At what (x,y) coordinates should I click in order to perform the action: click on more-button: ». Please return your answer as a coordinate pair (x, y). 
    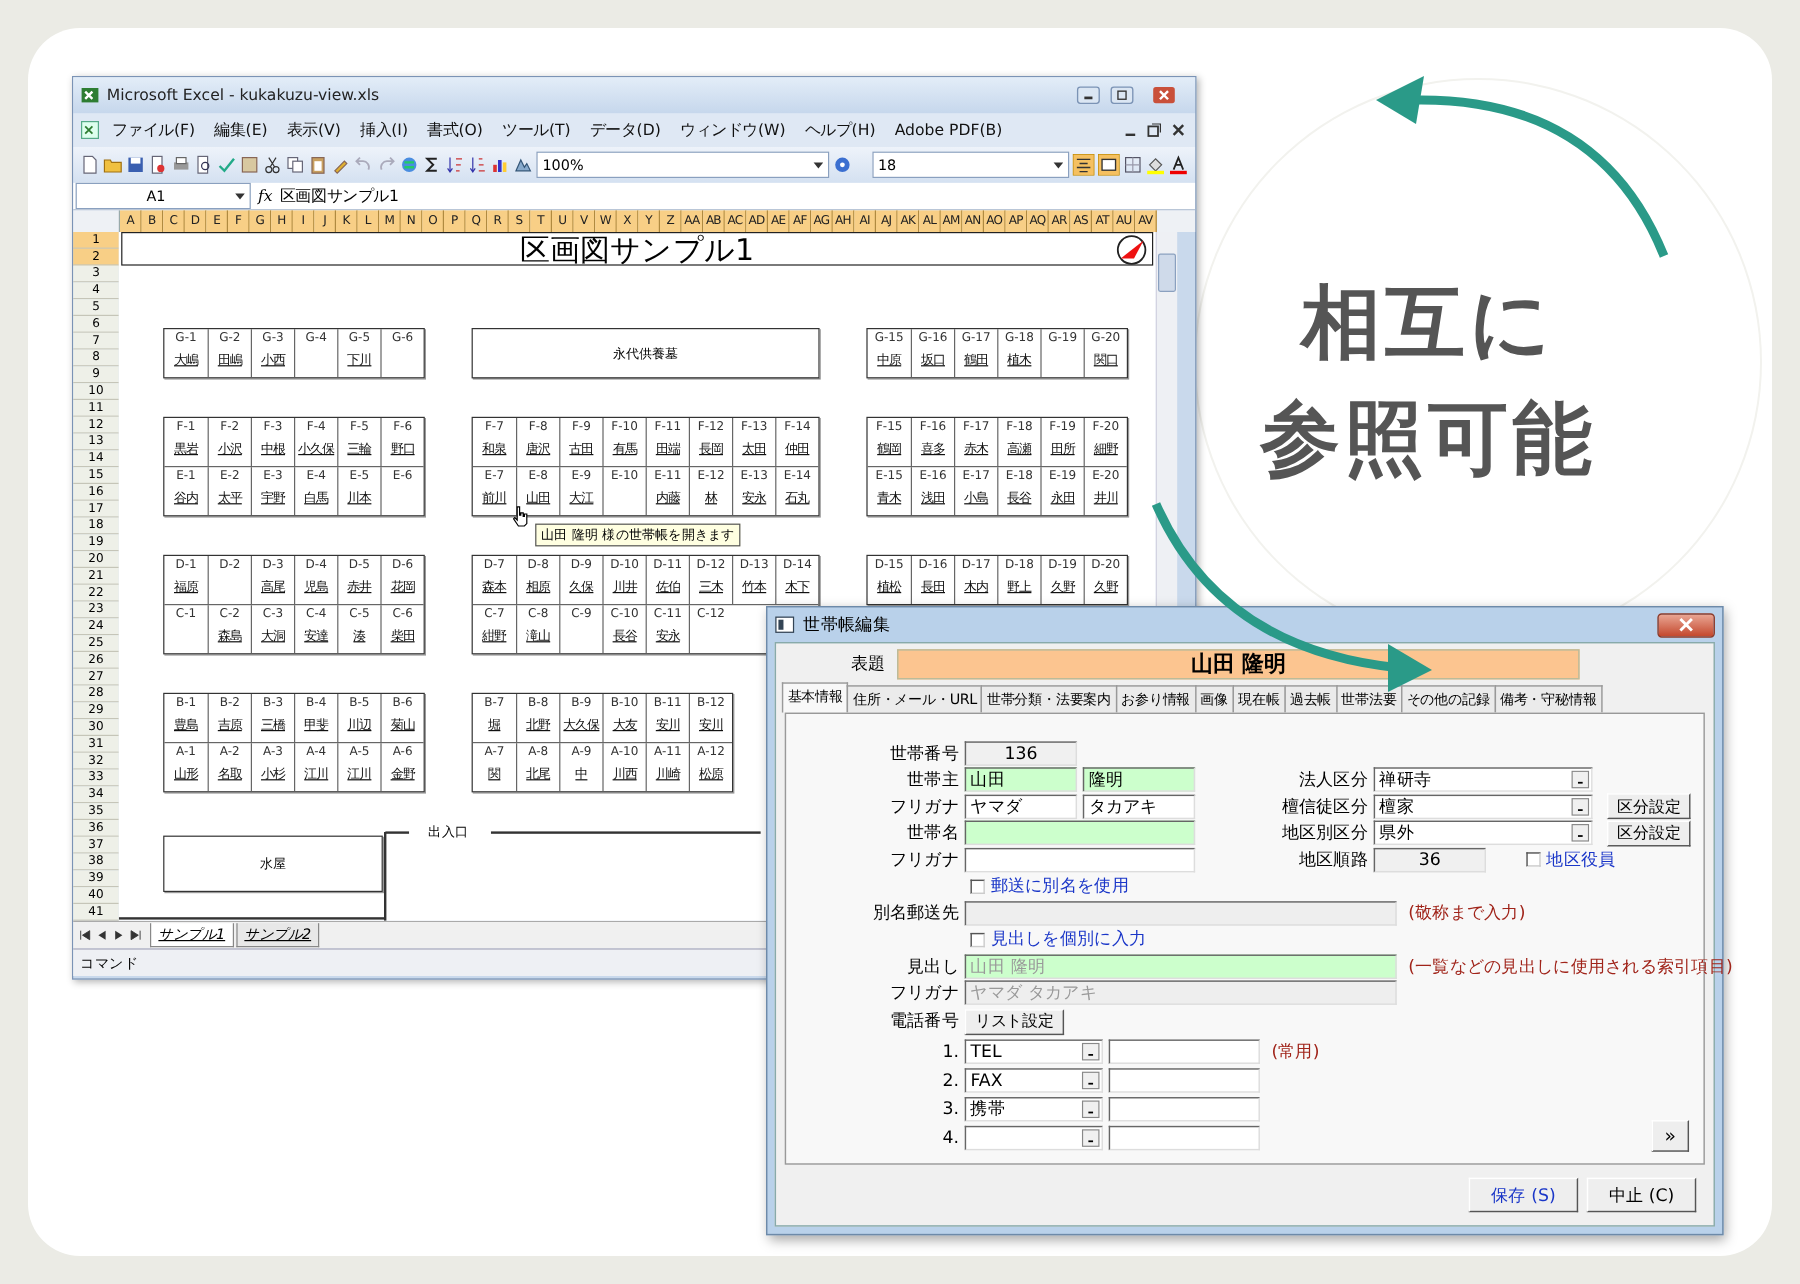
    Looking at the image, I should click on (1670, 1136).